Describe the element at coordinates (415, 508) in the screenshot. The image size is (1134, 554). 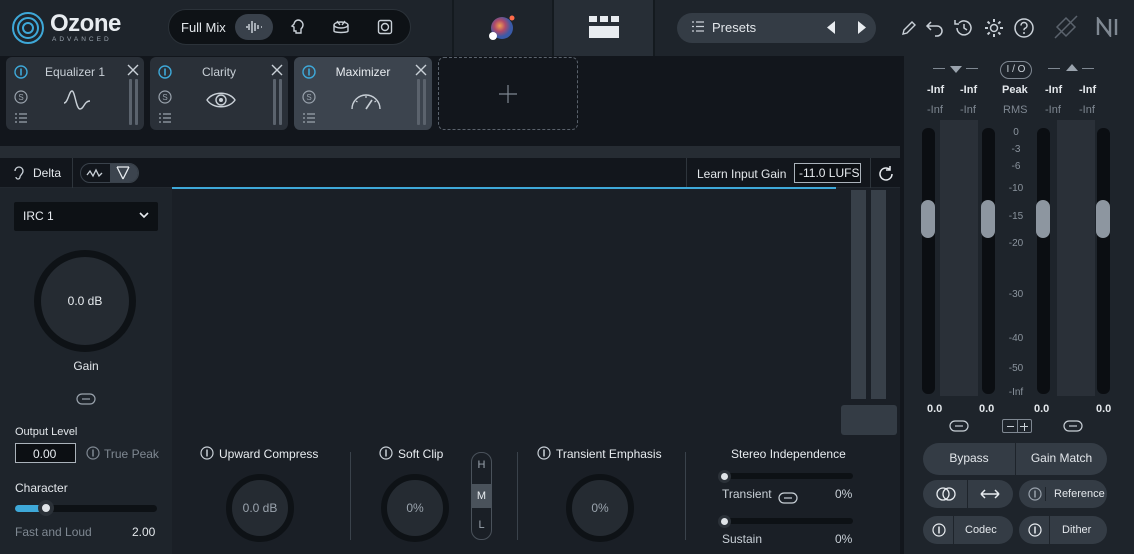
I see `soft-clip-knob: 0%` at that location.